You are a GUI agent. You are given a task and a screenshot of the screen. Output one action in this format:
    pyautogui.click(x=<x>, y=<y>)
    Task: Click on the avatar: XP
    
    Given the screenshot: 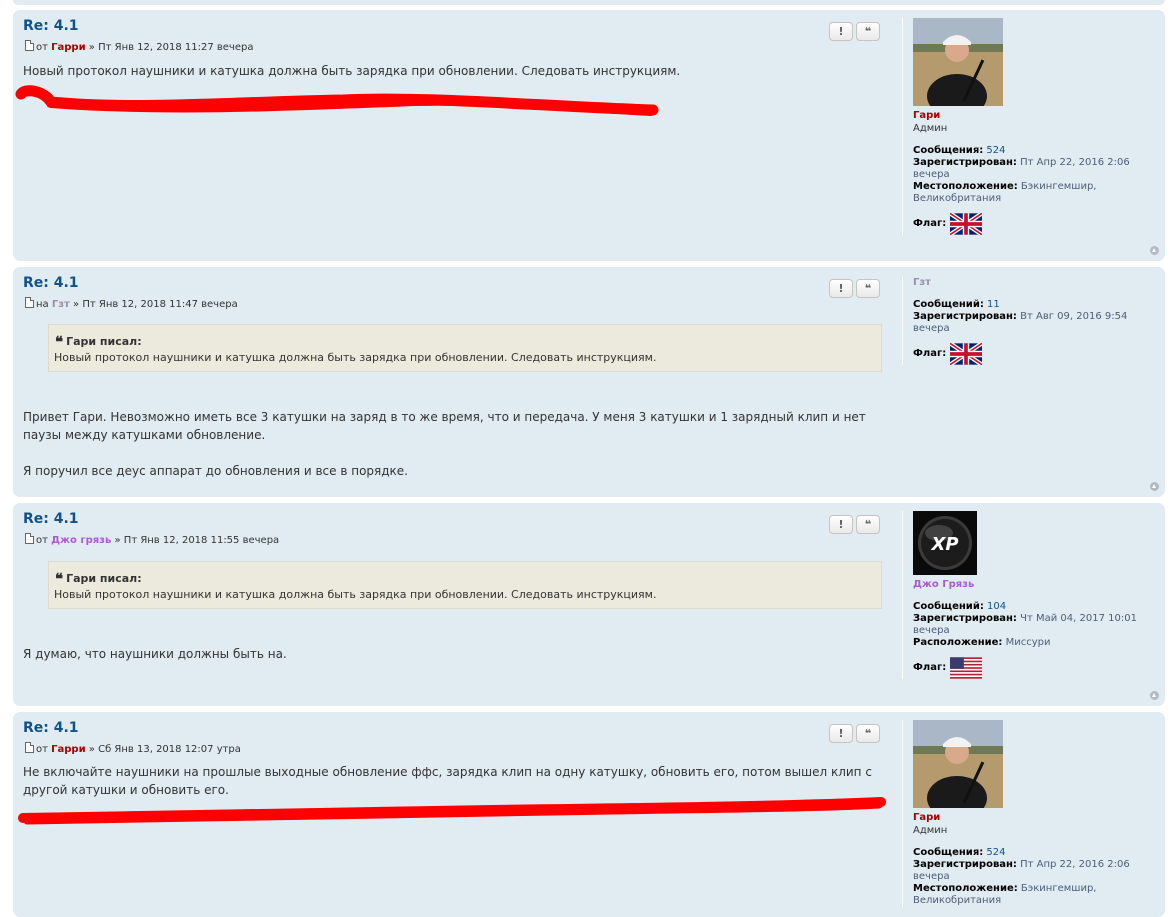 What is the action you would take?
    pyautogui.click(x=945, y=543)
    